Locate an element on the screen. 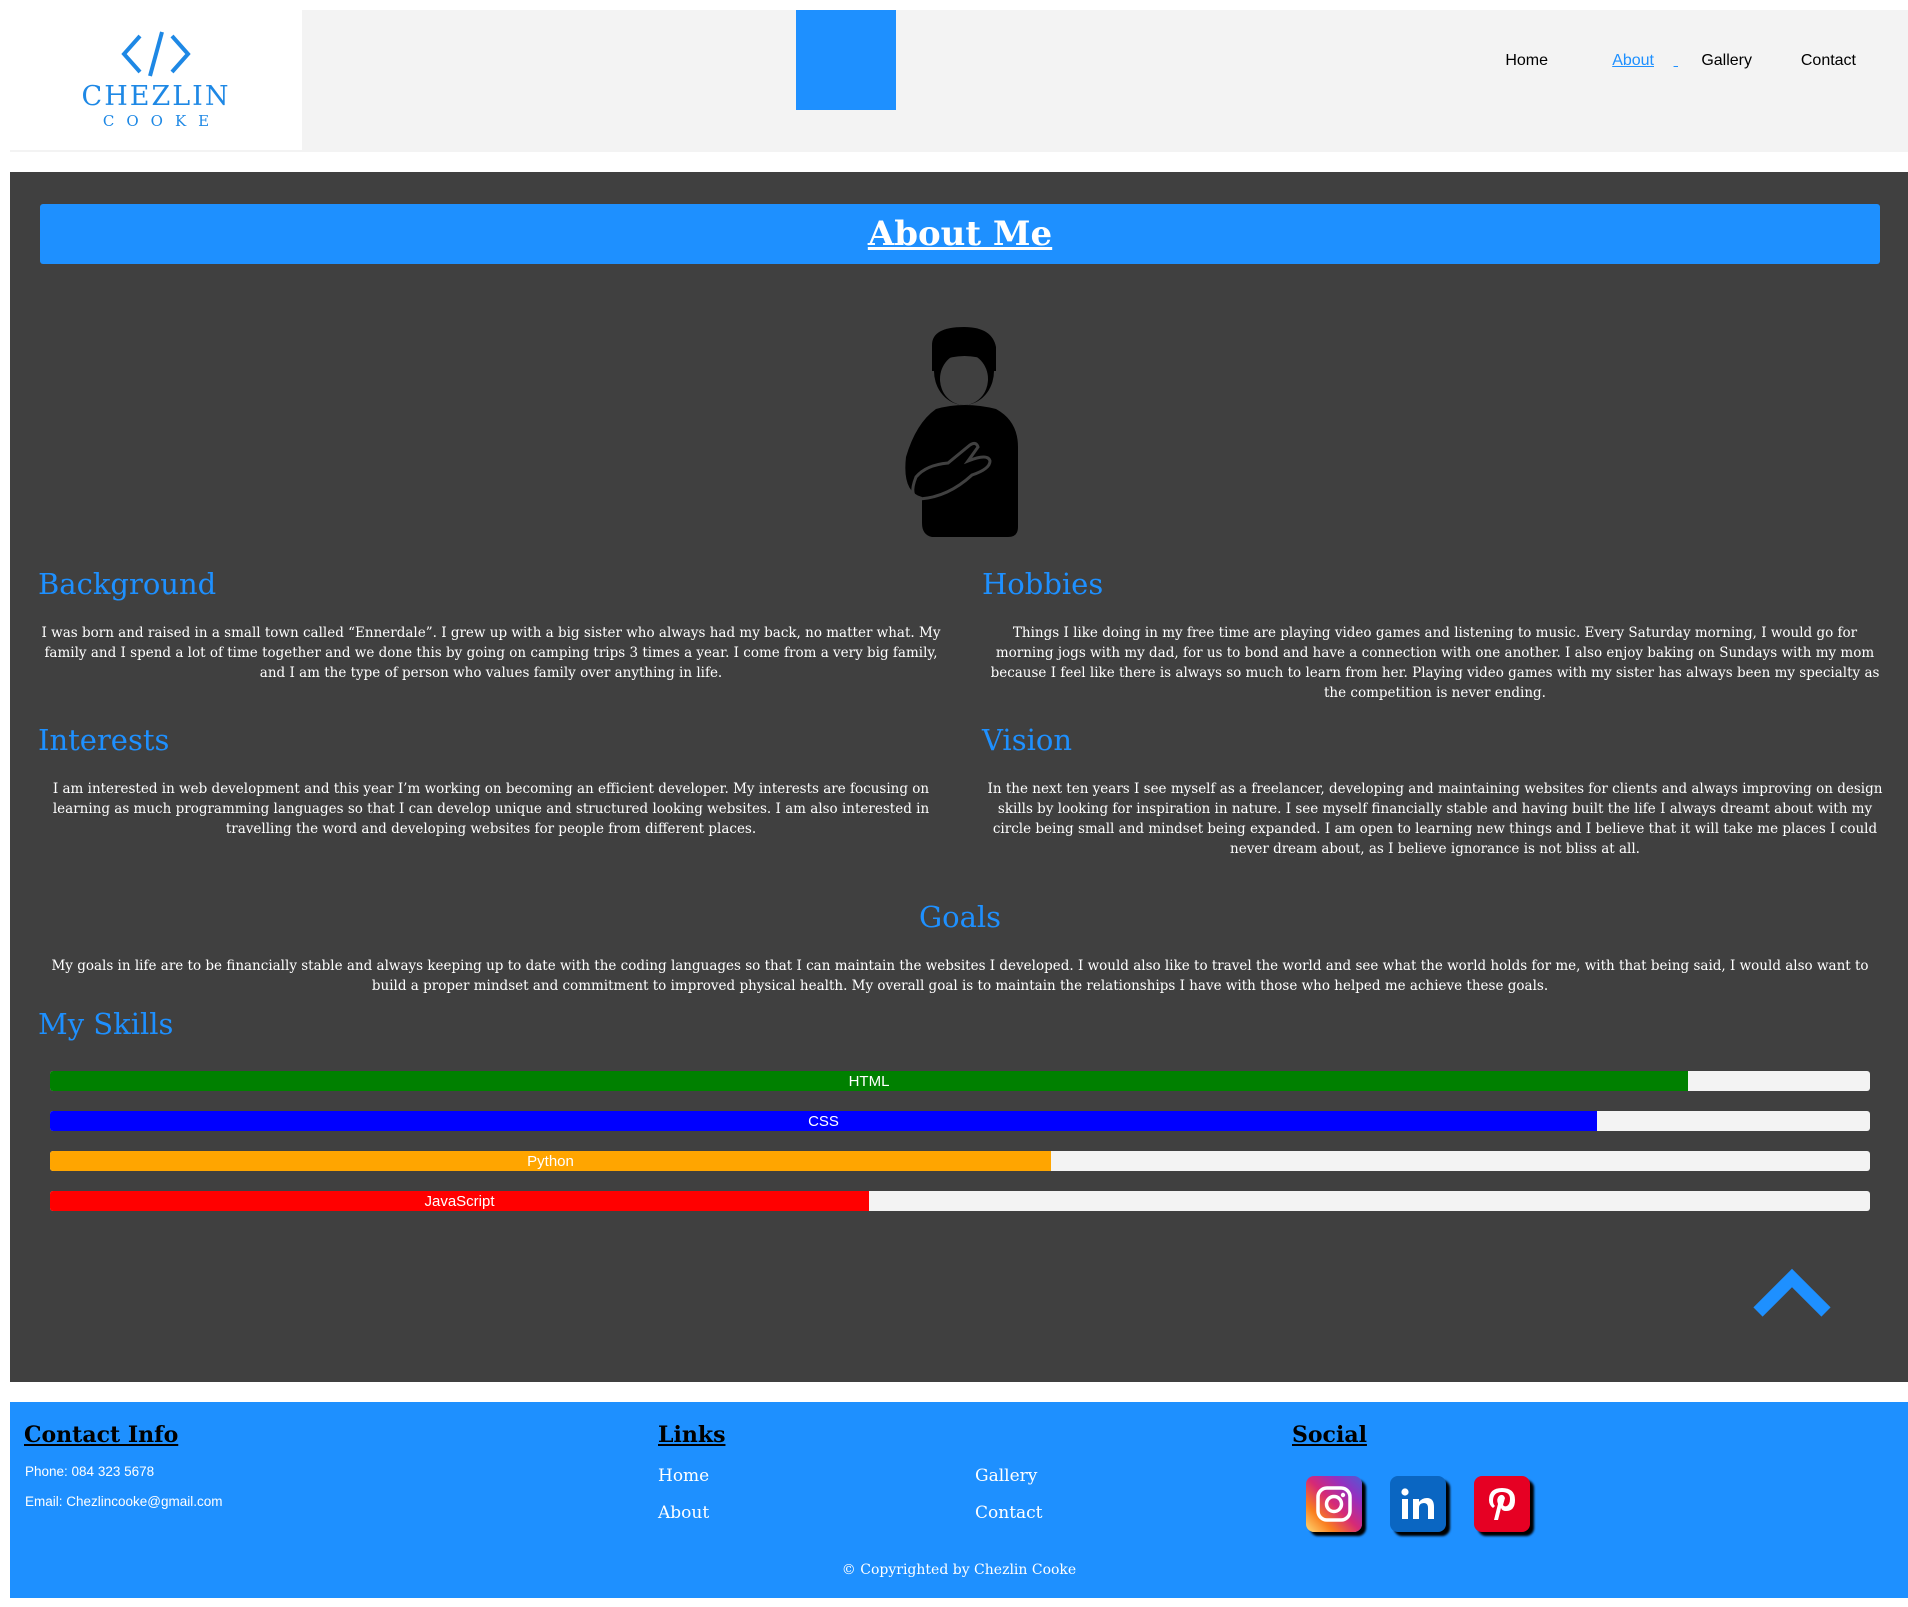 The height and width of the screenshot is (1607, 1908). links-title: Links is located at coordinates (692, 1435).